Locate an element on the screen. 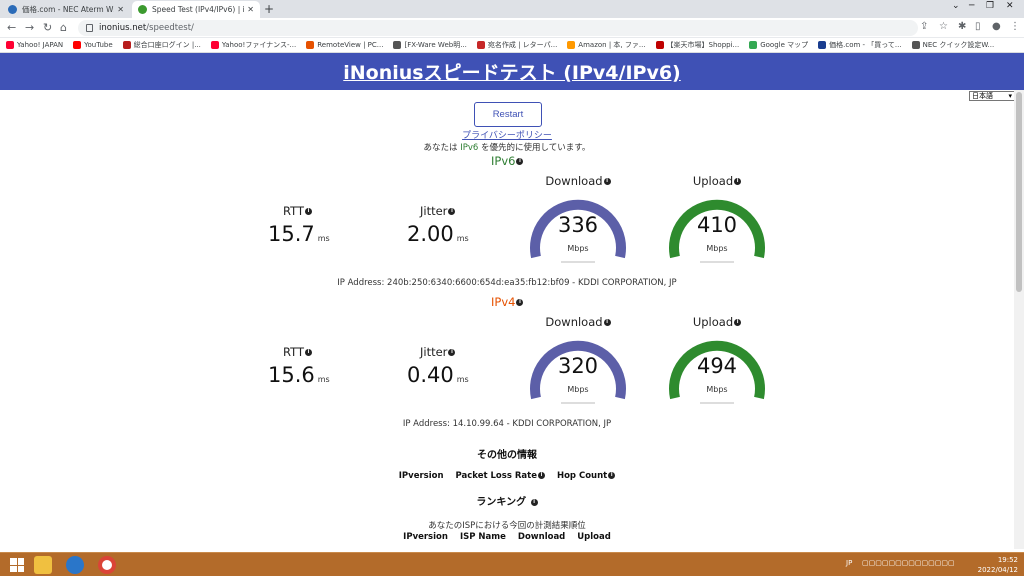 The height and width of the screenshot is (576, 1024). ipv4-rtt-value: 15.6 ms is located at coordinates (299, 375).